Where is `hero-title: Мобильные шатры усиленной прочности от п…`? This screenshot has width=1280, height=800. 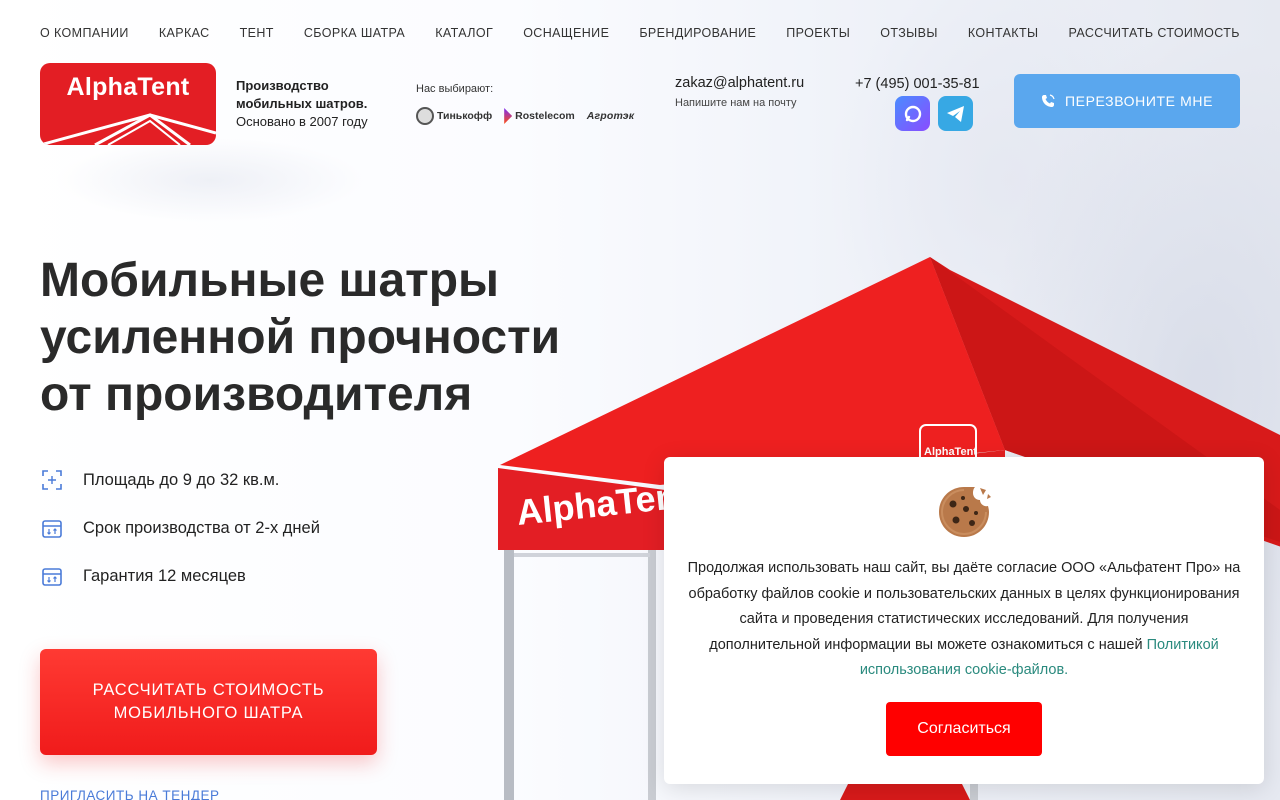 hero-title: Мобильные шатры усиленной прочности от п… is located at coordinates (300, 337).